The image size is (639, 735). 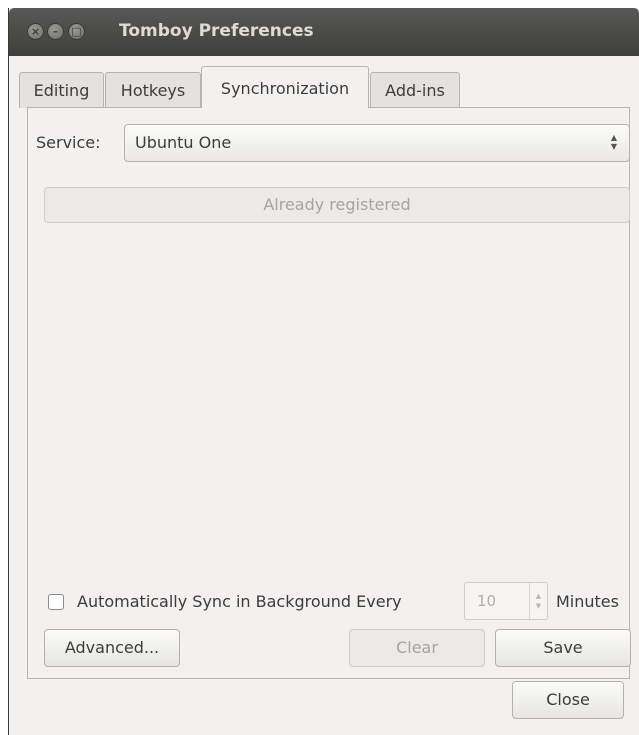 What do you see at coordinates (614, 142) in the screenshot?
I see `updown-arrows-icon: ▲ ▼` at bounding box center [614, 142].